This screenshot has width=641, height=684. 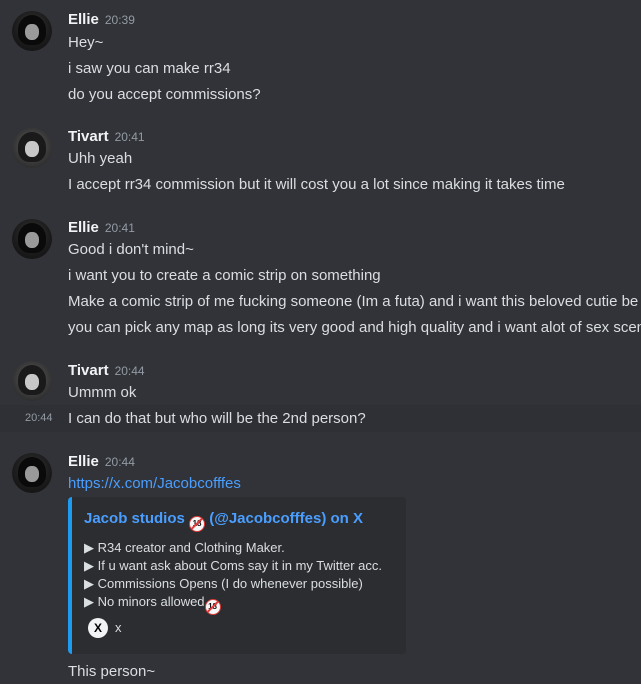 I want to click on embed-title-right: (@Jacobcofffes) on X, so click(x=286, y=518).